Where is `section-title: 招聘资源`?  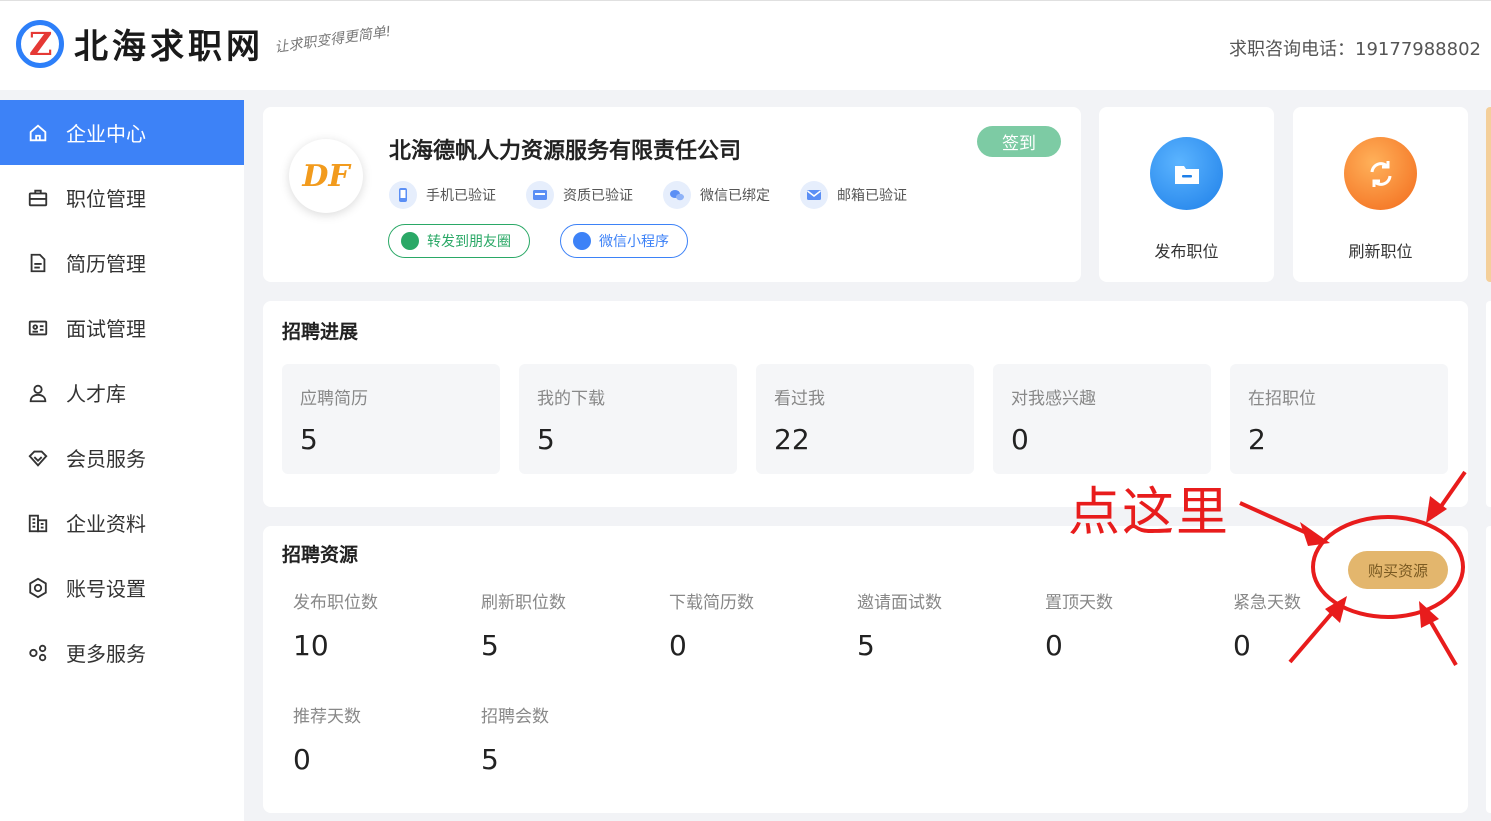 section-title: 招聘资源 is located at coordinates (320, 555).